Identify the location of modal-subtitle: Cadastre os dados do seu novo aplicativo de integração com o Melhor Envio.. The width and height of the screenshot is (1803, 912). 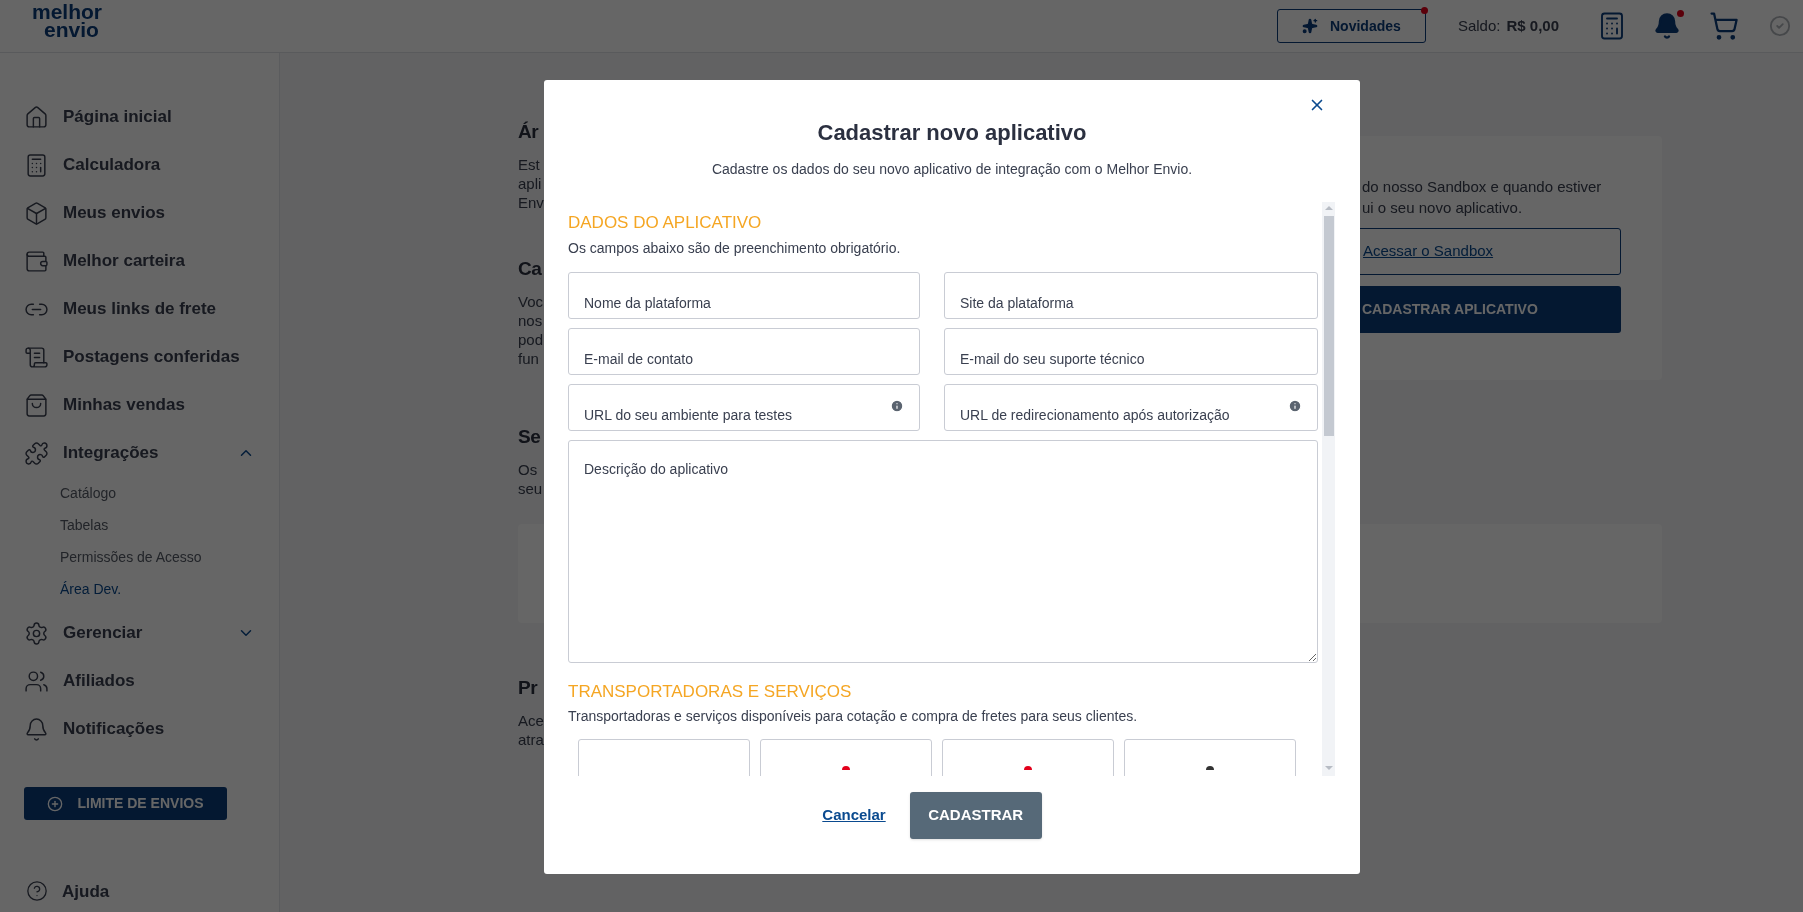
(952, 169).